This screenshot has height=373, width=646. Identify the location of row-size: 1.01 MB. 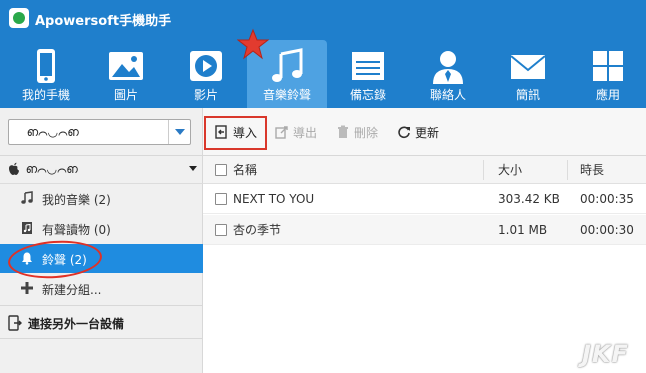
(523, 230).